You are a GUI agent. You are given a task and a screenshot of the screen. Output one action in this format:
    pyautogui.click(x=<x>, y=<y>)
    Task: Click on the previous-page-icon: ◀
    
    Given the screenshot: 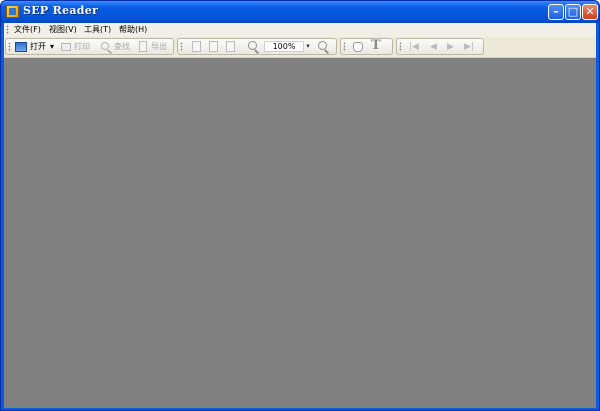 What is the action you would take?
    pyautogui.click(x=435, y=46)
    